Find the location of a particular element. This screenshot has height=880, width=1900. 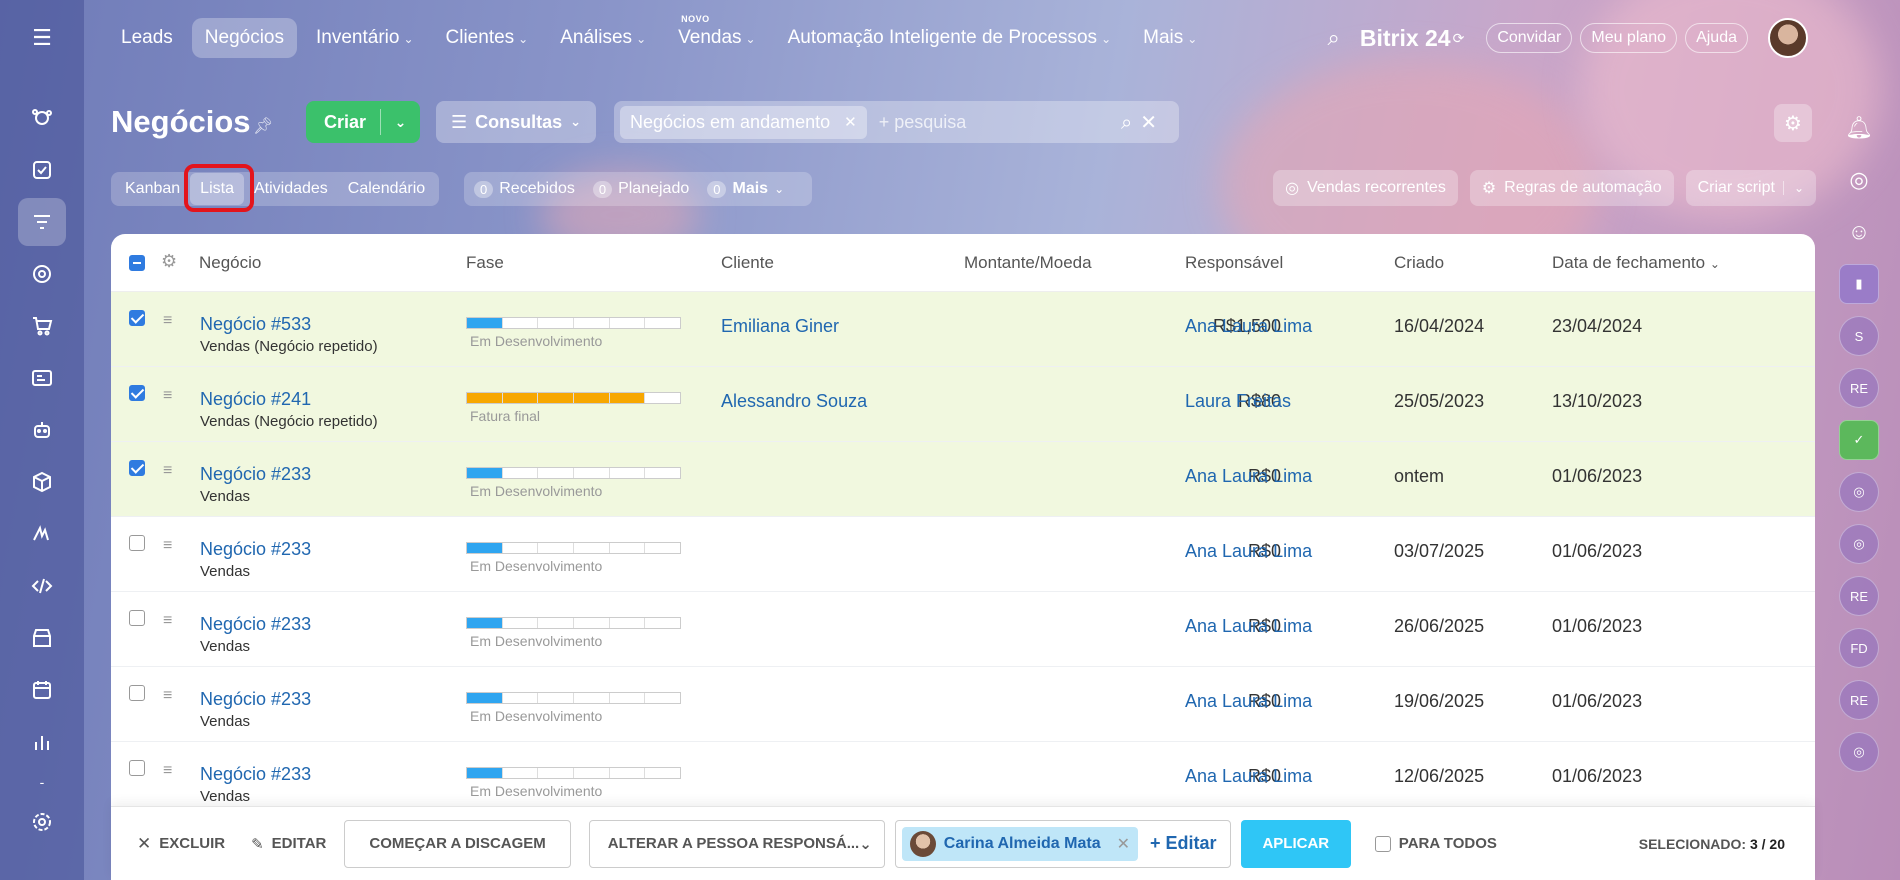

invite-button: Convidar is located at coordinates (1529, 38).